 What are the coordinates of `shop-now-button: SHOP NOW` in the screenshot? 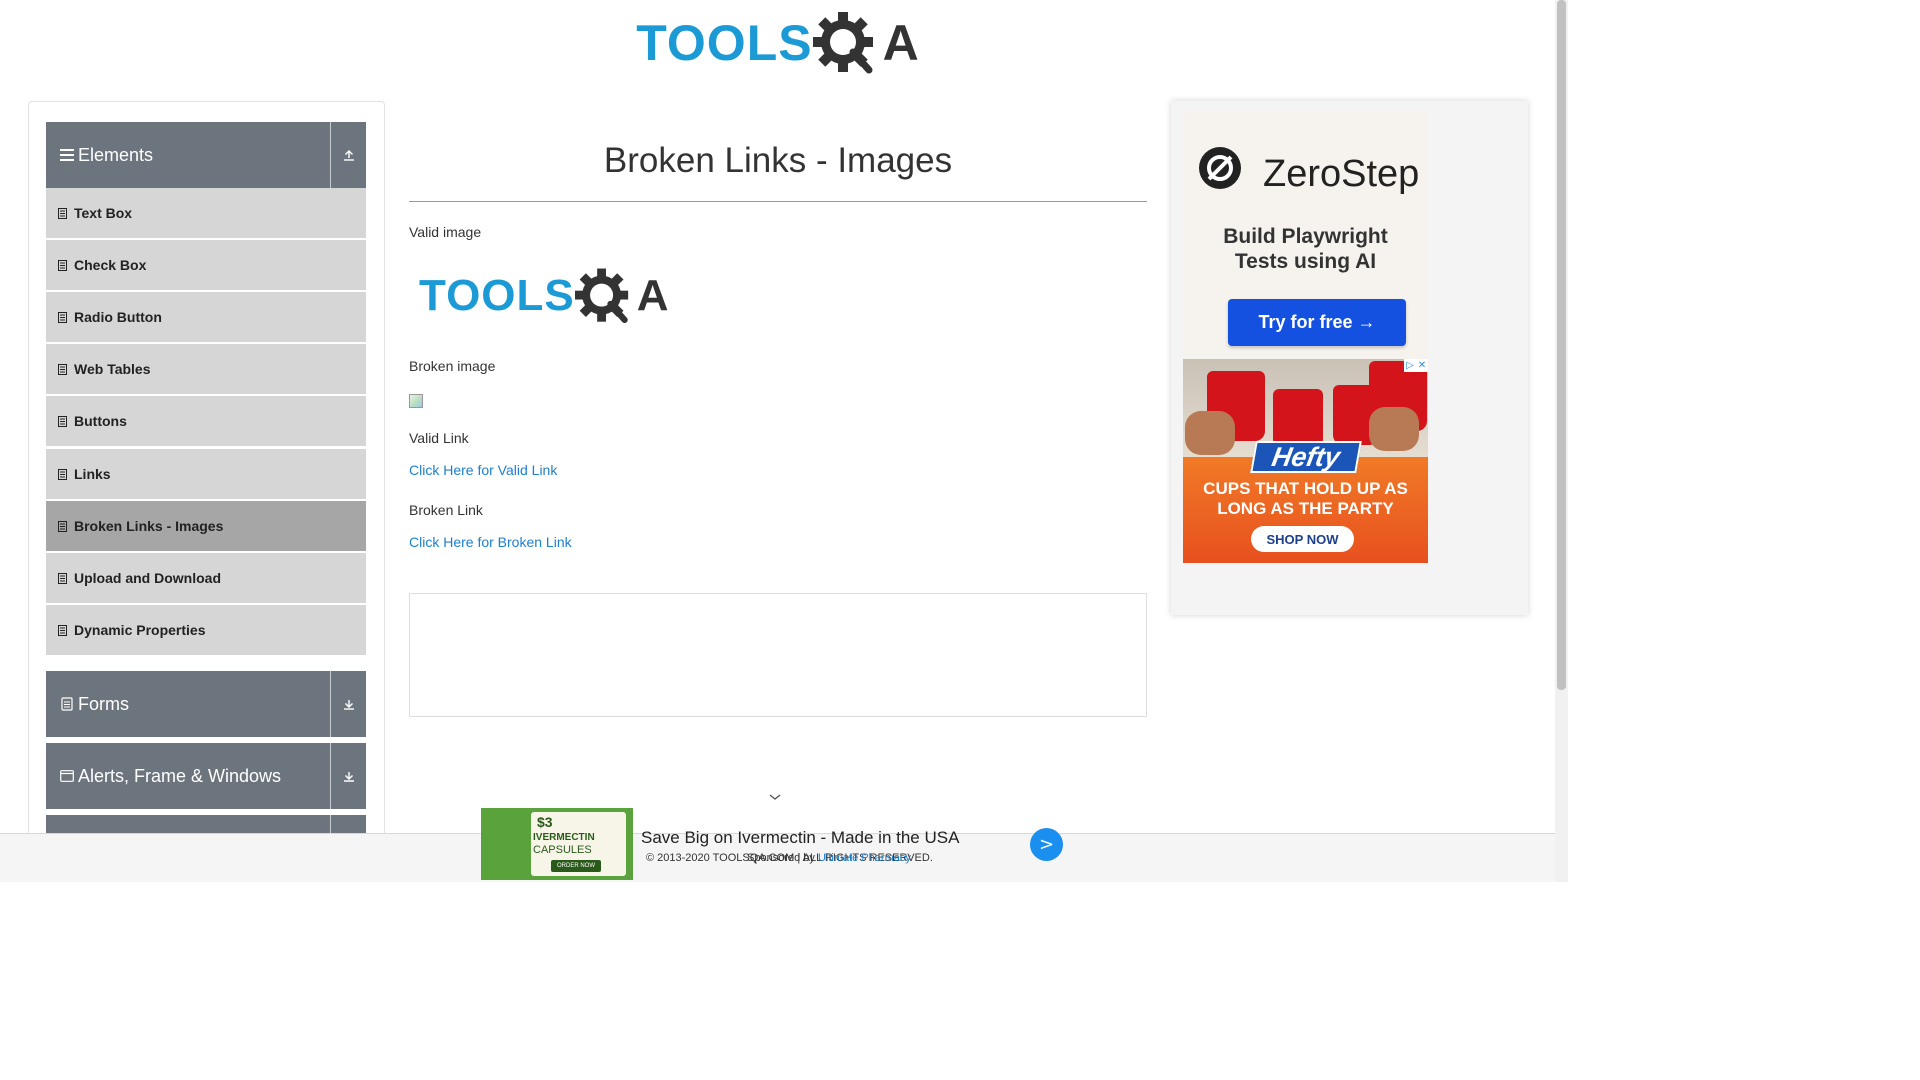 It's located at (1302, 539).